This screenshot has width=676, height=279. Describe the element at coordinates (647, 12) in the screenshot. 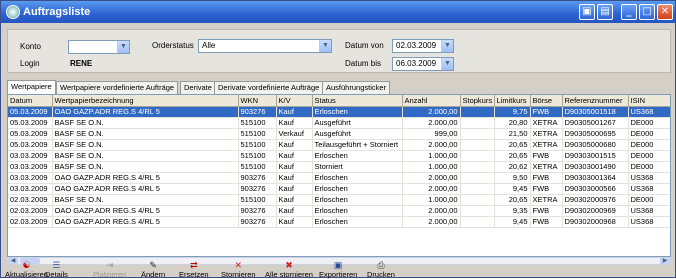

I see `maximize-button: □` at that location.